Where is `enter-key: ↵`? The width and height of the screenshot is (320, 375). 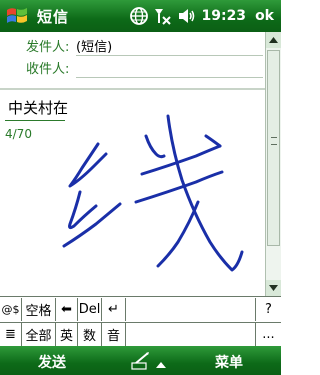
enter-key: ↵ is located at coordinates (114, 309).